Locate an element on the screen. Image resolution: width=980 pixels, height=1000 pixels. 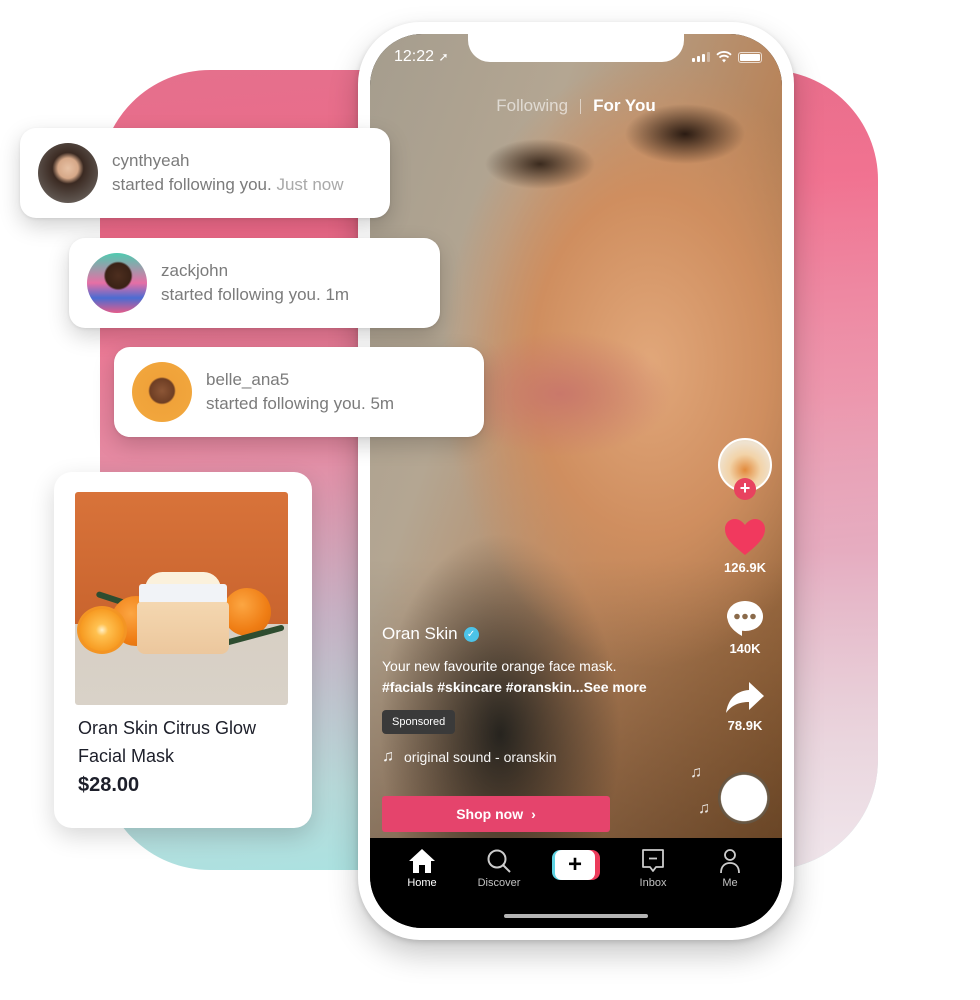
bottom-nav: Home Discover + Inbox Me is located at coordinates (576, 883).